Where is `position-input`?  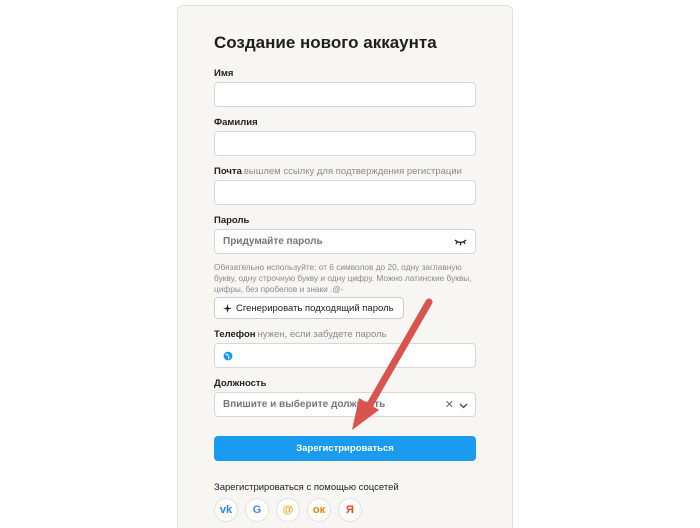 position-input is located at coordinates (345, 404).